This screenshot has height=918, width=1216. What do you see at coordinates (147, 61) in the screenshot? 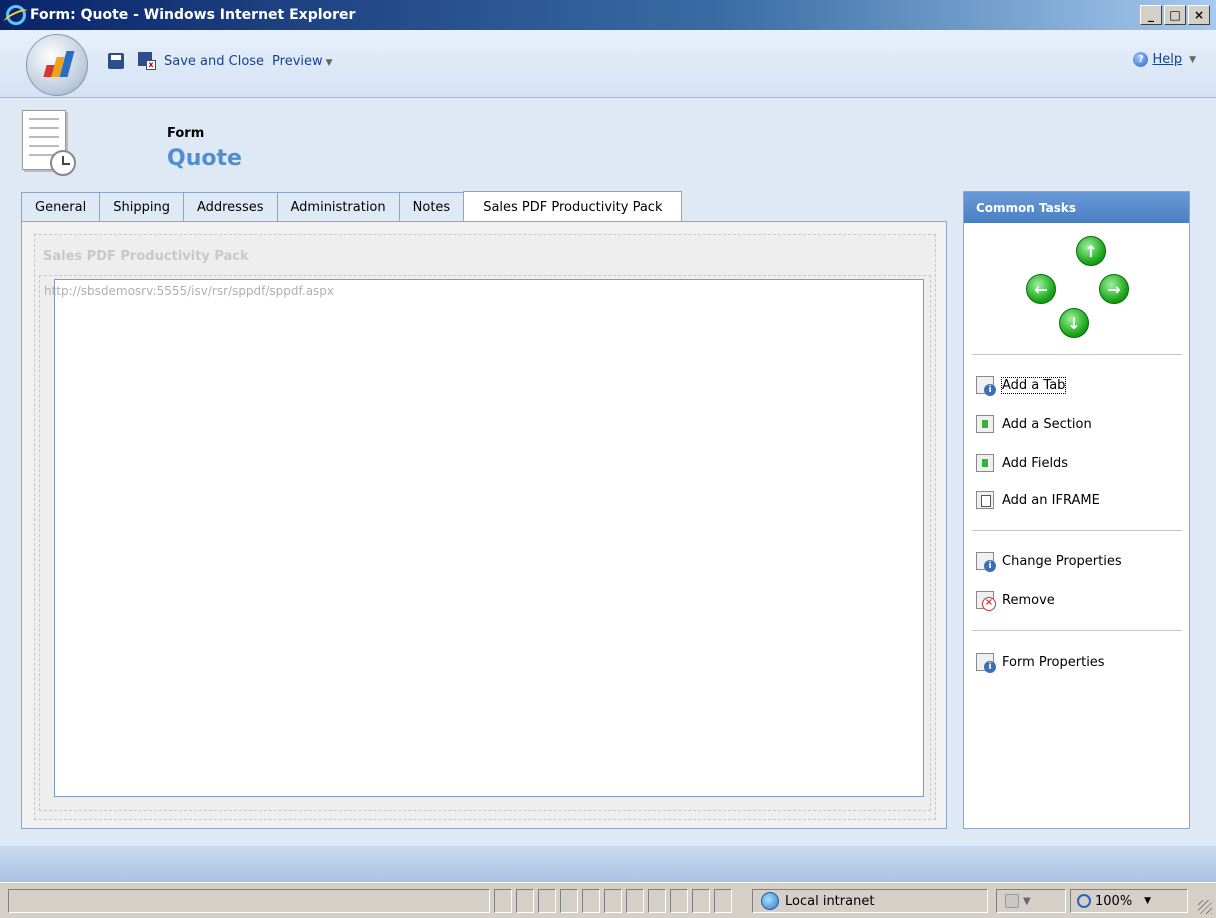
I see `save-and-close-icon: x` at bounding box center [147, 61].